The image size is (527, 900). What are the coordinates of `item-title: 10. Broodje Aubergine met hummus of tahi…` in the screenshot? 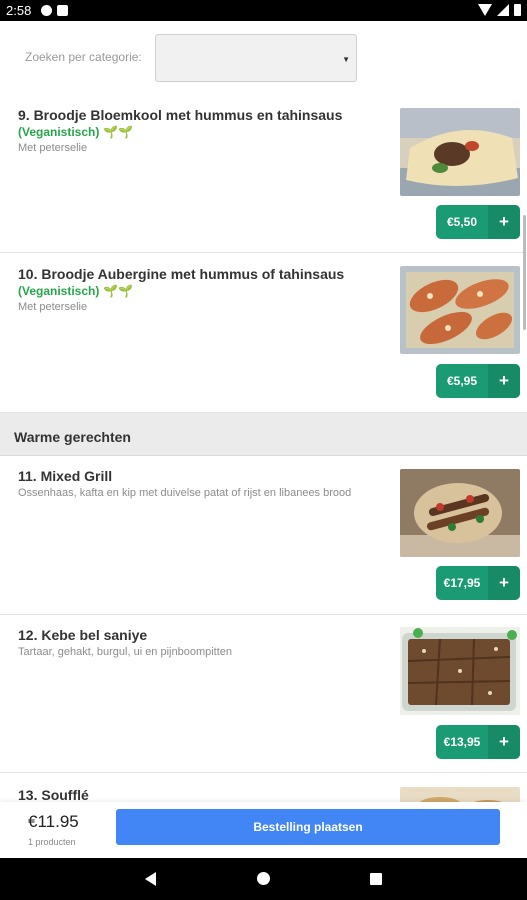 It's located at (181, 274).